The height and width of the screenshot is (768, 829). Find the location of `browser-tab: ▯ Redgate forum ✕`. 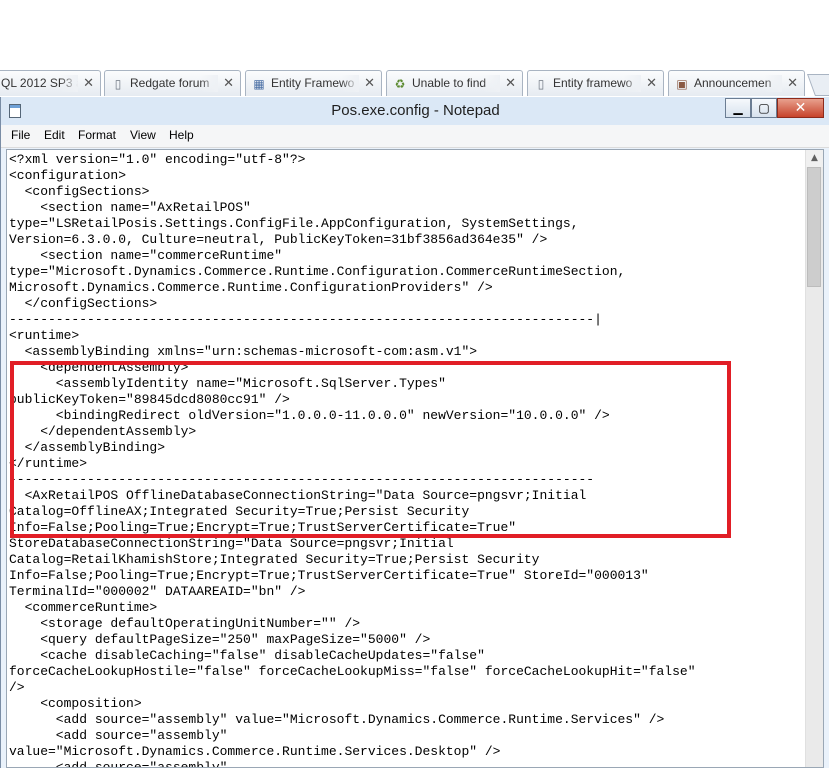

browser-tab: ▯ Redgate forum ✕ is located at coordinates (172, 83).